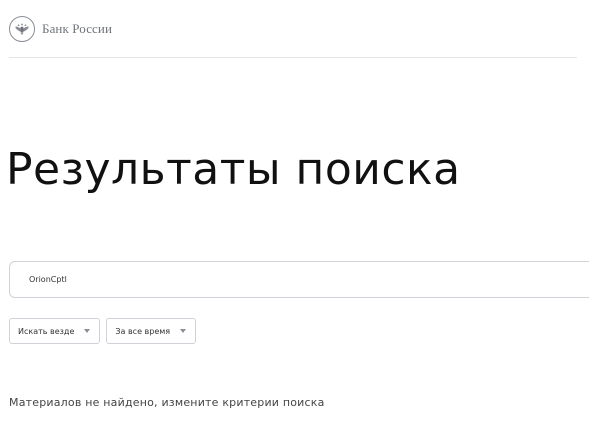 This screenshot has width=595, height=431. What do you see at coordinates (143, 331) in the screenshot?
I see `filter-period-label: За все время` at bounding box center [143, 331].